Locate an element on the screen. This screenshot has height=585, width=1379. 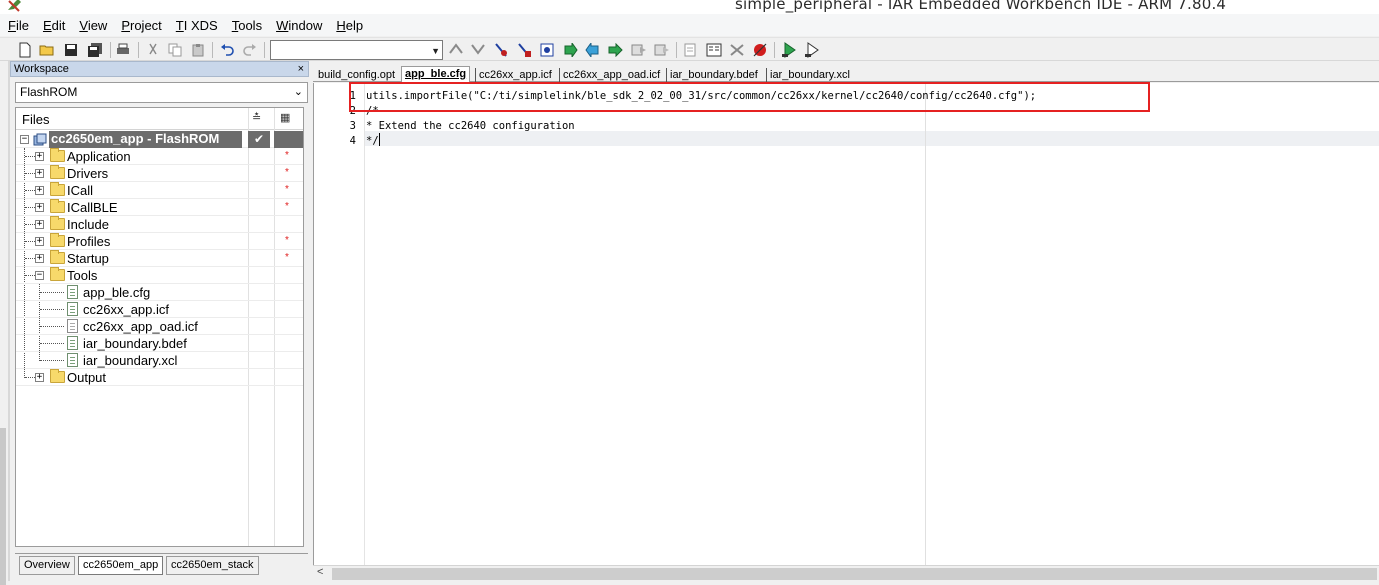
find-combo: ▼ is located at coordinates (356, 50).